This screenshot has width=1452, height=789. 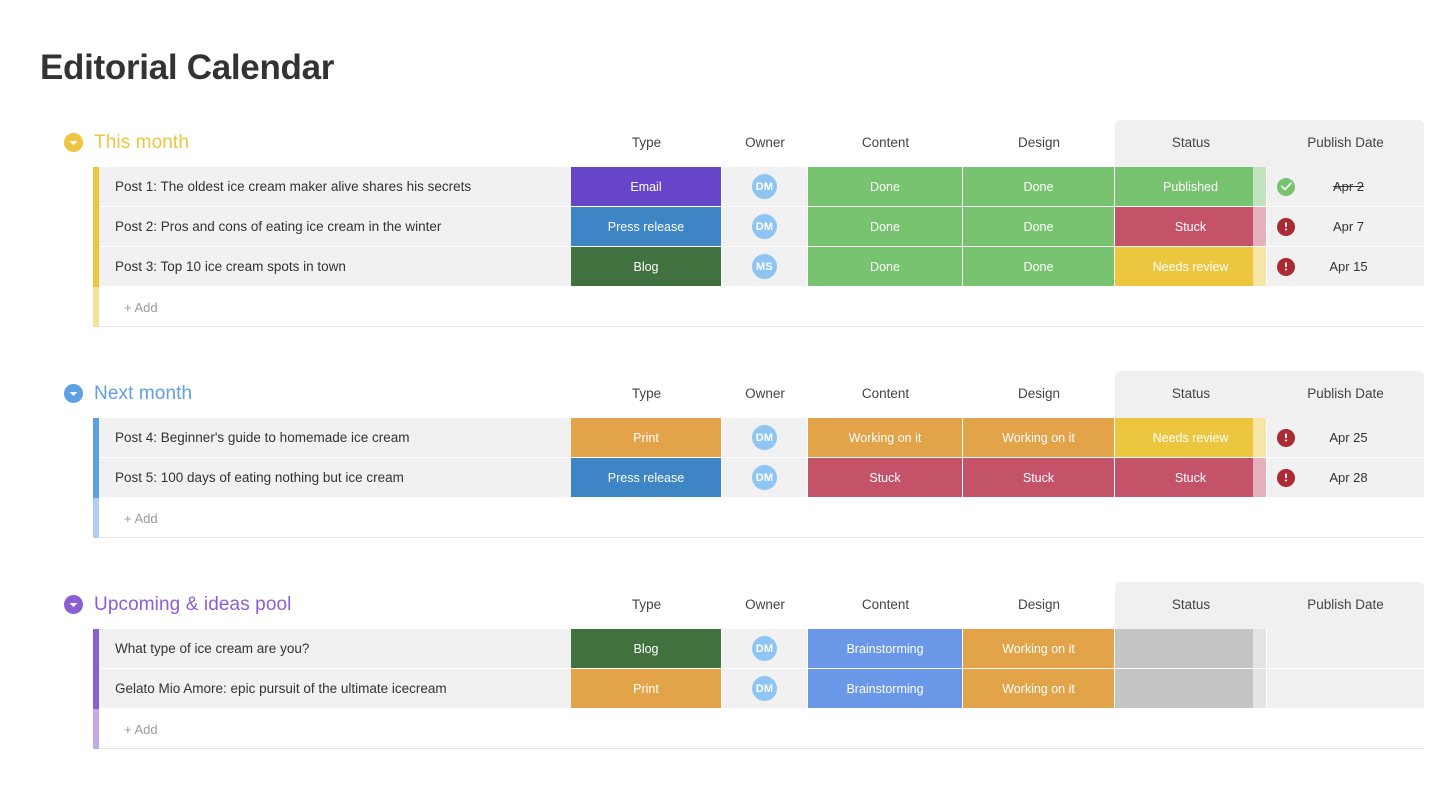 What do you see at coordinates (1345, 438) in the screenshot?
I see `cell-publish-date: Apr 25` at bounding box center [1345, 438].